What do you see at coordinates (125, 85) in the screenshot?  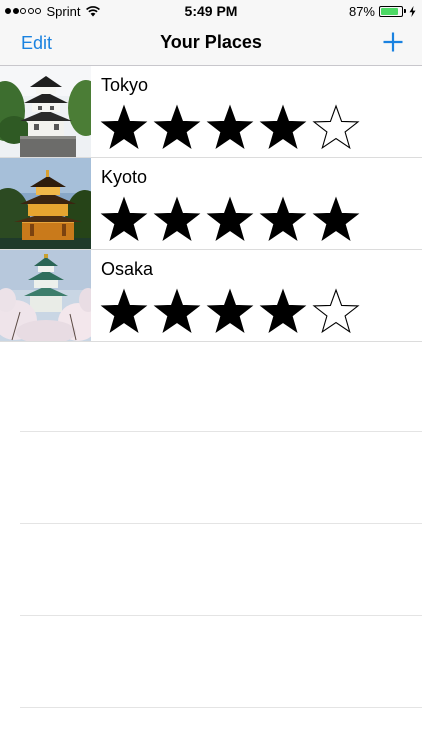 I see `place-name: Tokyo` at bounding box center [125, 85].